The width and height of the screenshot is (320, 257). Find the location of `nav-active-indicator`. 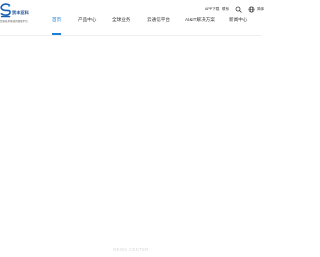

nav-active-indicator is located at coordinates (56, 34).